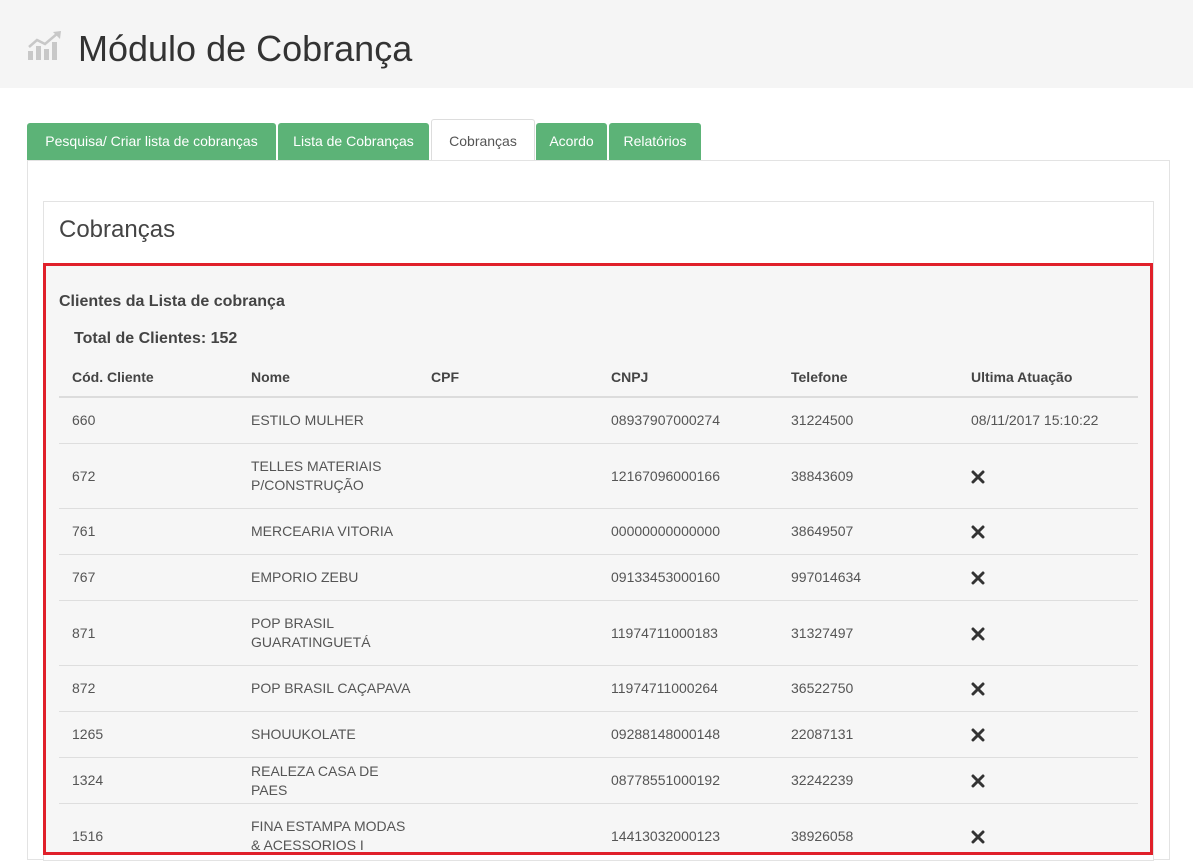 The height and width of the screenshot is (861, 1193). What do you see at coordinates (508, 378) in the screenshot?
I see `column-header-cpf: CPF` at bounding box center [508, 378].